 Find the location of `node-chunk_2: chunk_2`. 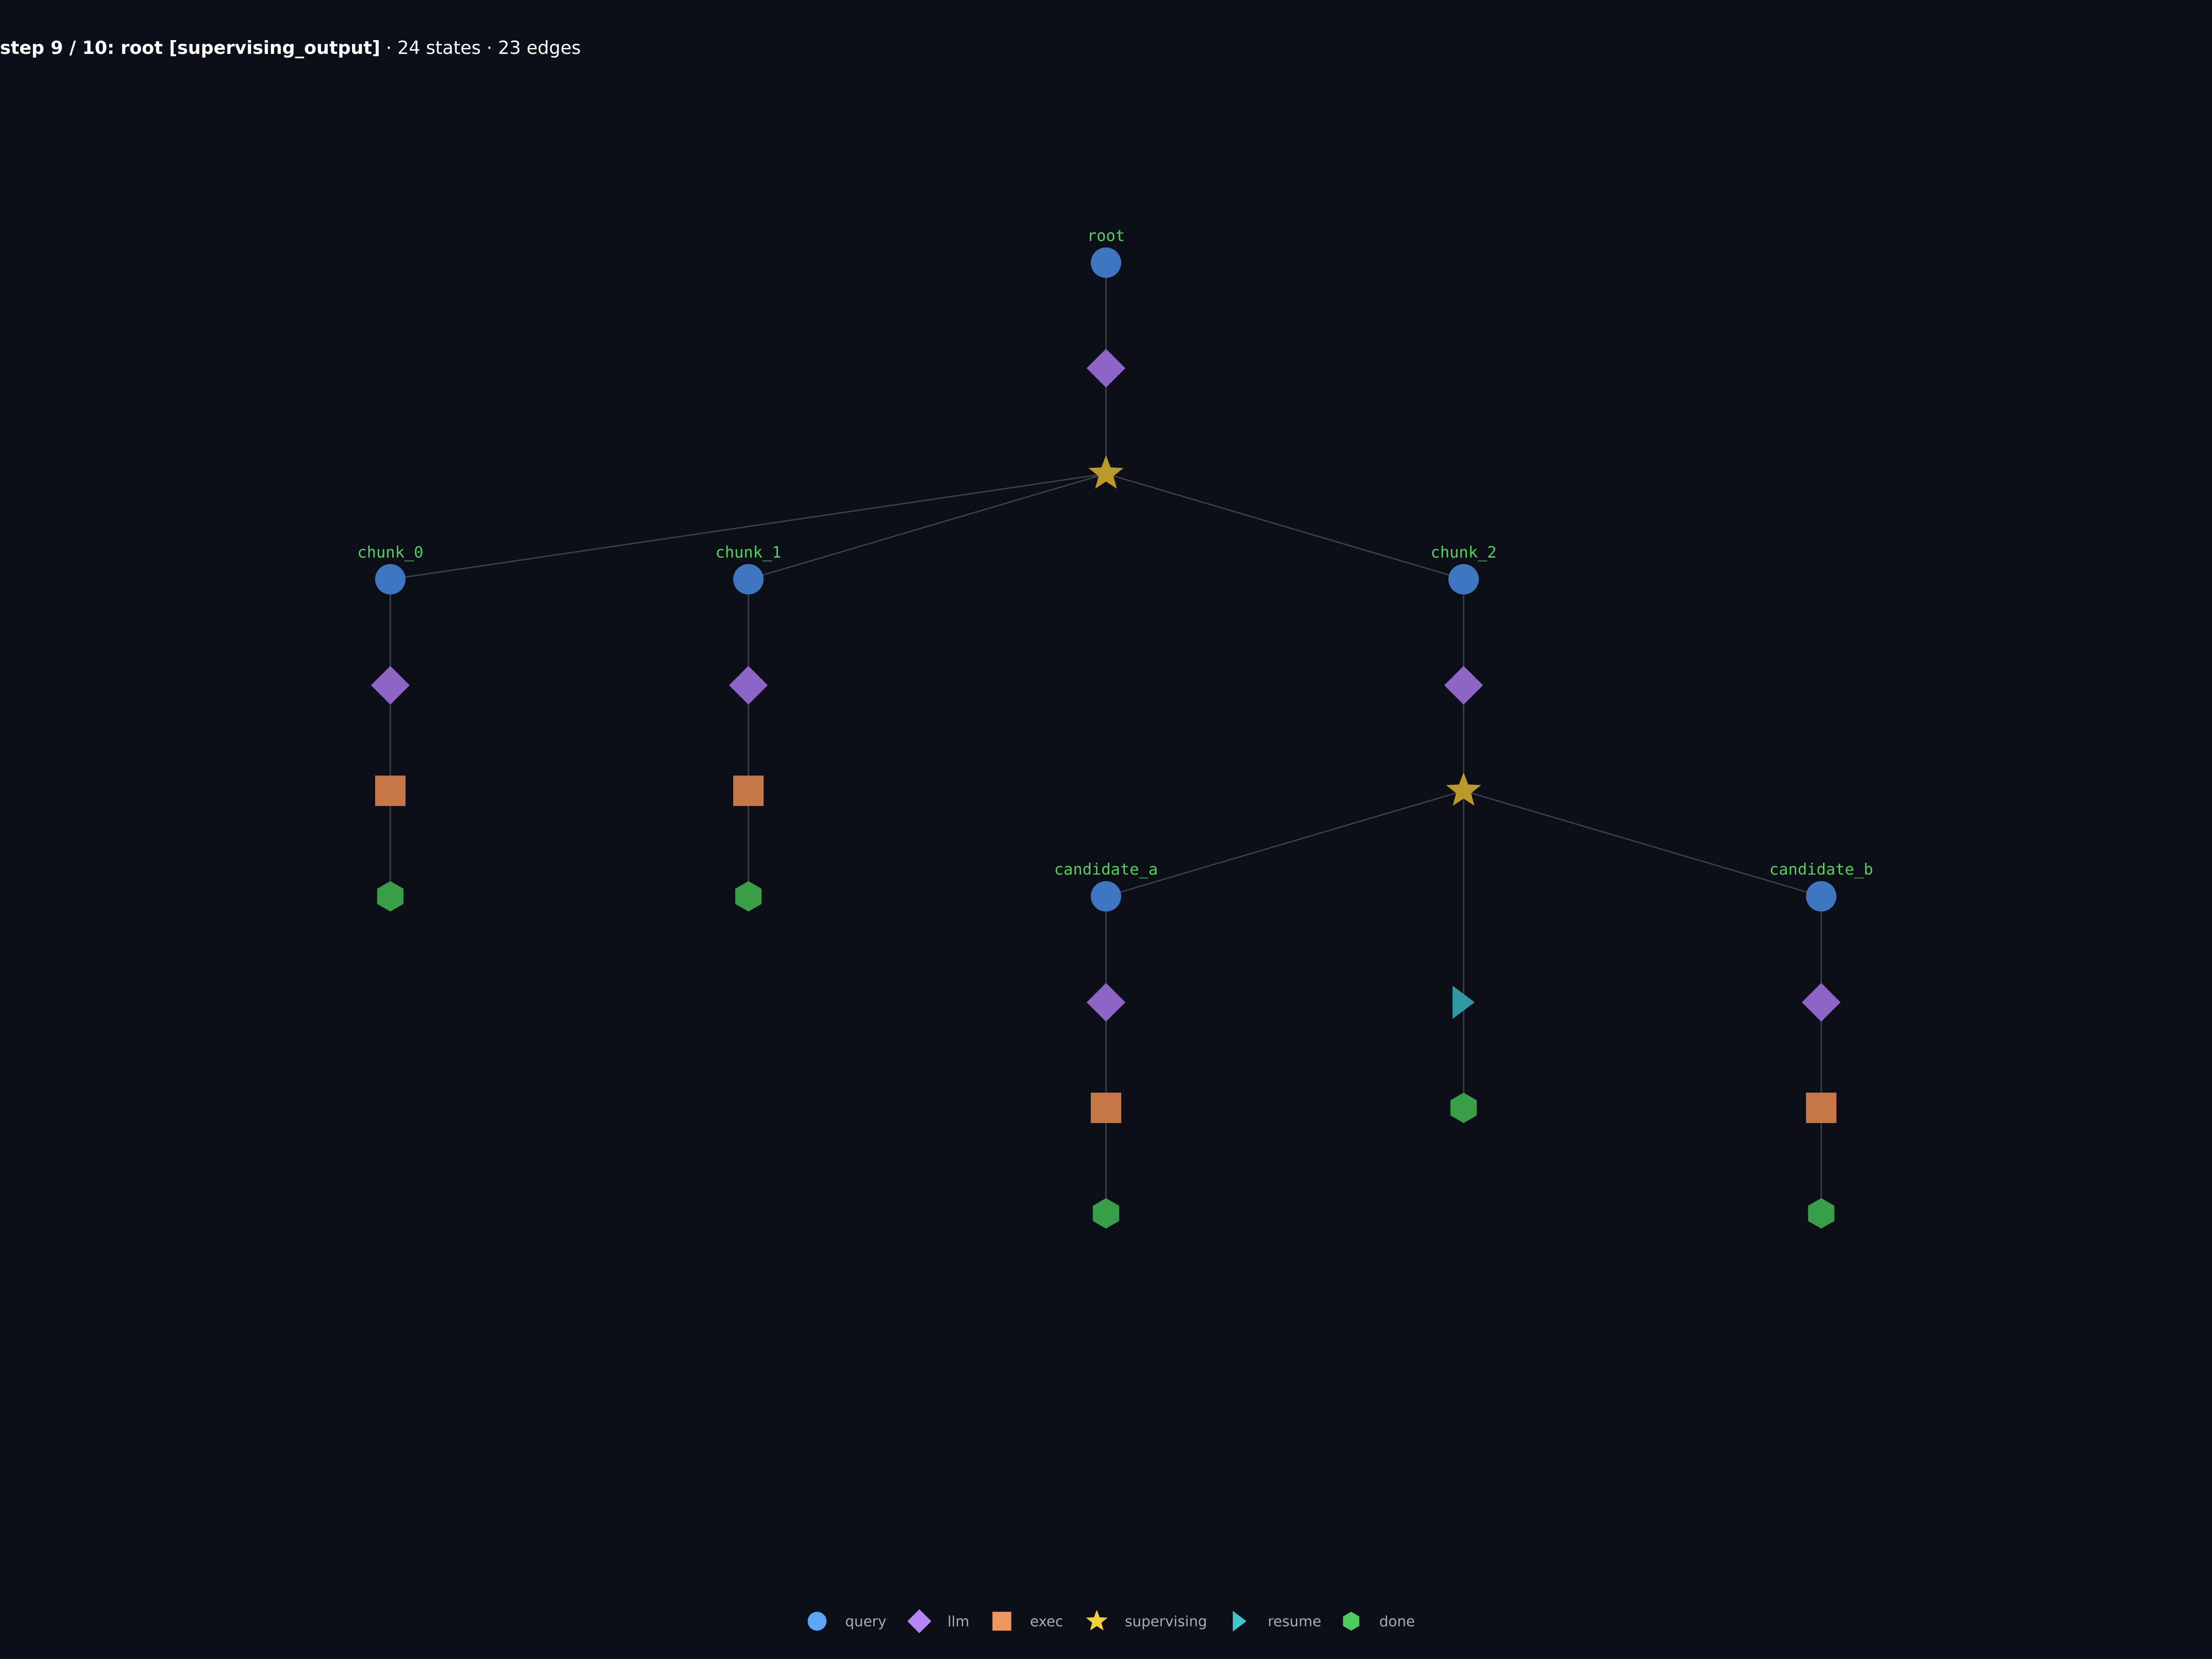

node-chunk_2: chunk_2 is located at coordinates (1463, 568).